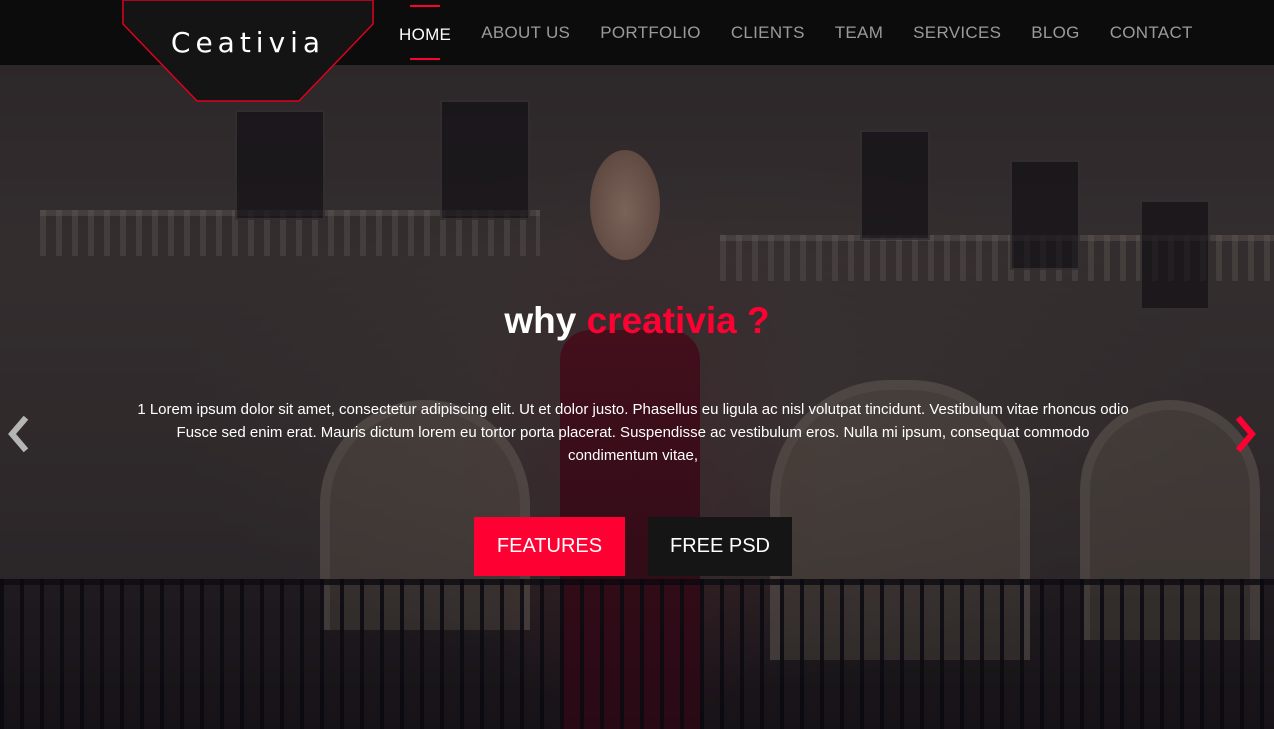  What do you see at coordinates (1055, 32) in the screenshot?
I see `nav-item-blog: BLOG` at bounding box center [1055, 32].